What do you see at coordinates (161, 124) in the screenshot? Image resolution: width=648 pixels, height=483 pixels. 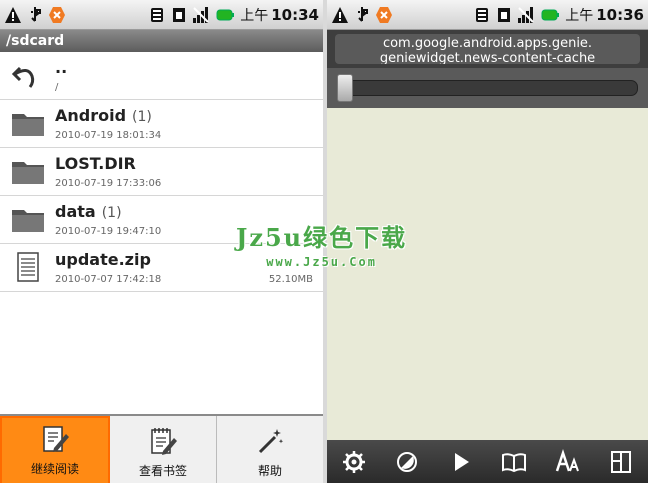 I see `list-item: Android (1) 2010-07-19 18:01:34` at bounding box center [161, 124].